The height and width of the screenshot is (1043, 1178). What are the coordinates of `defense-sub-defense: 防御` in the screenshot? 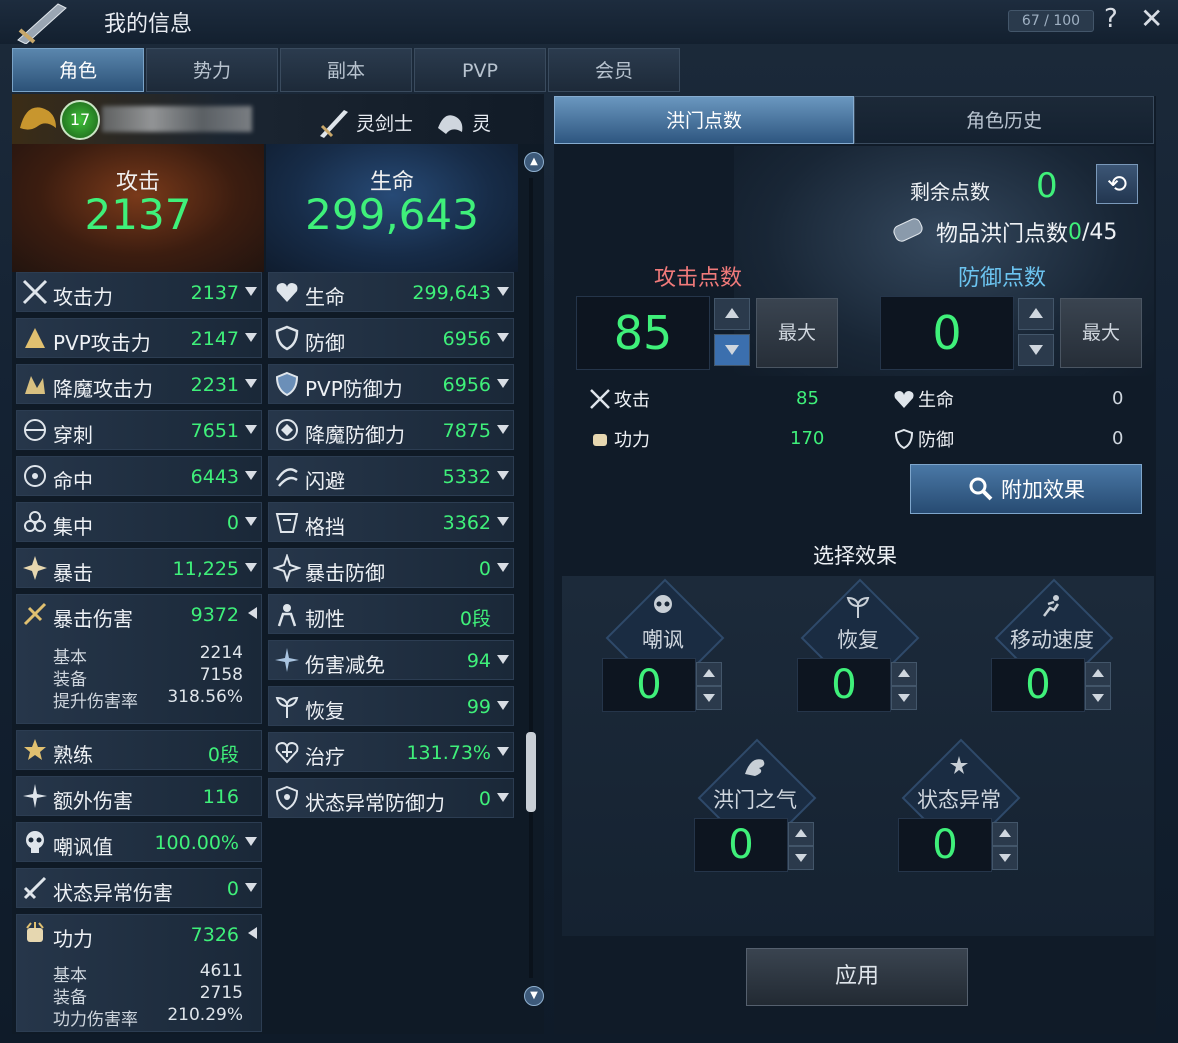 It's located at (923, 439).